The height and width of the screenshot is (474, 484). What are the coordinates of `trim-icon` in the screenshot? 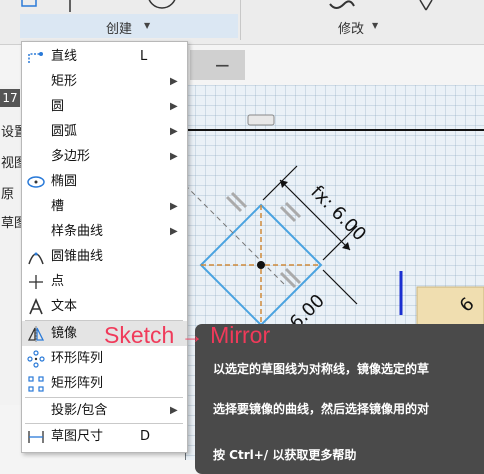 It's located at (426, 5).